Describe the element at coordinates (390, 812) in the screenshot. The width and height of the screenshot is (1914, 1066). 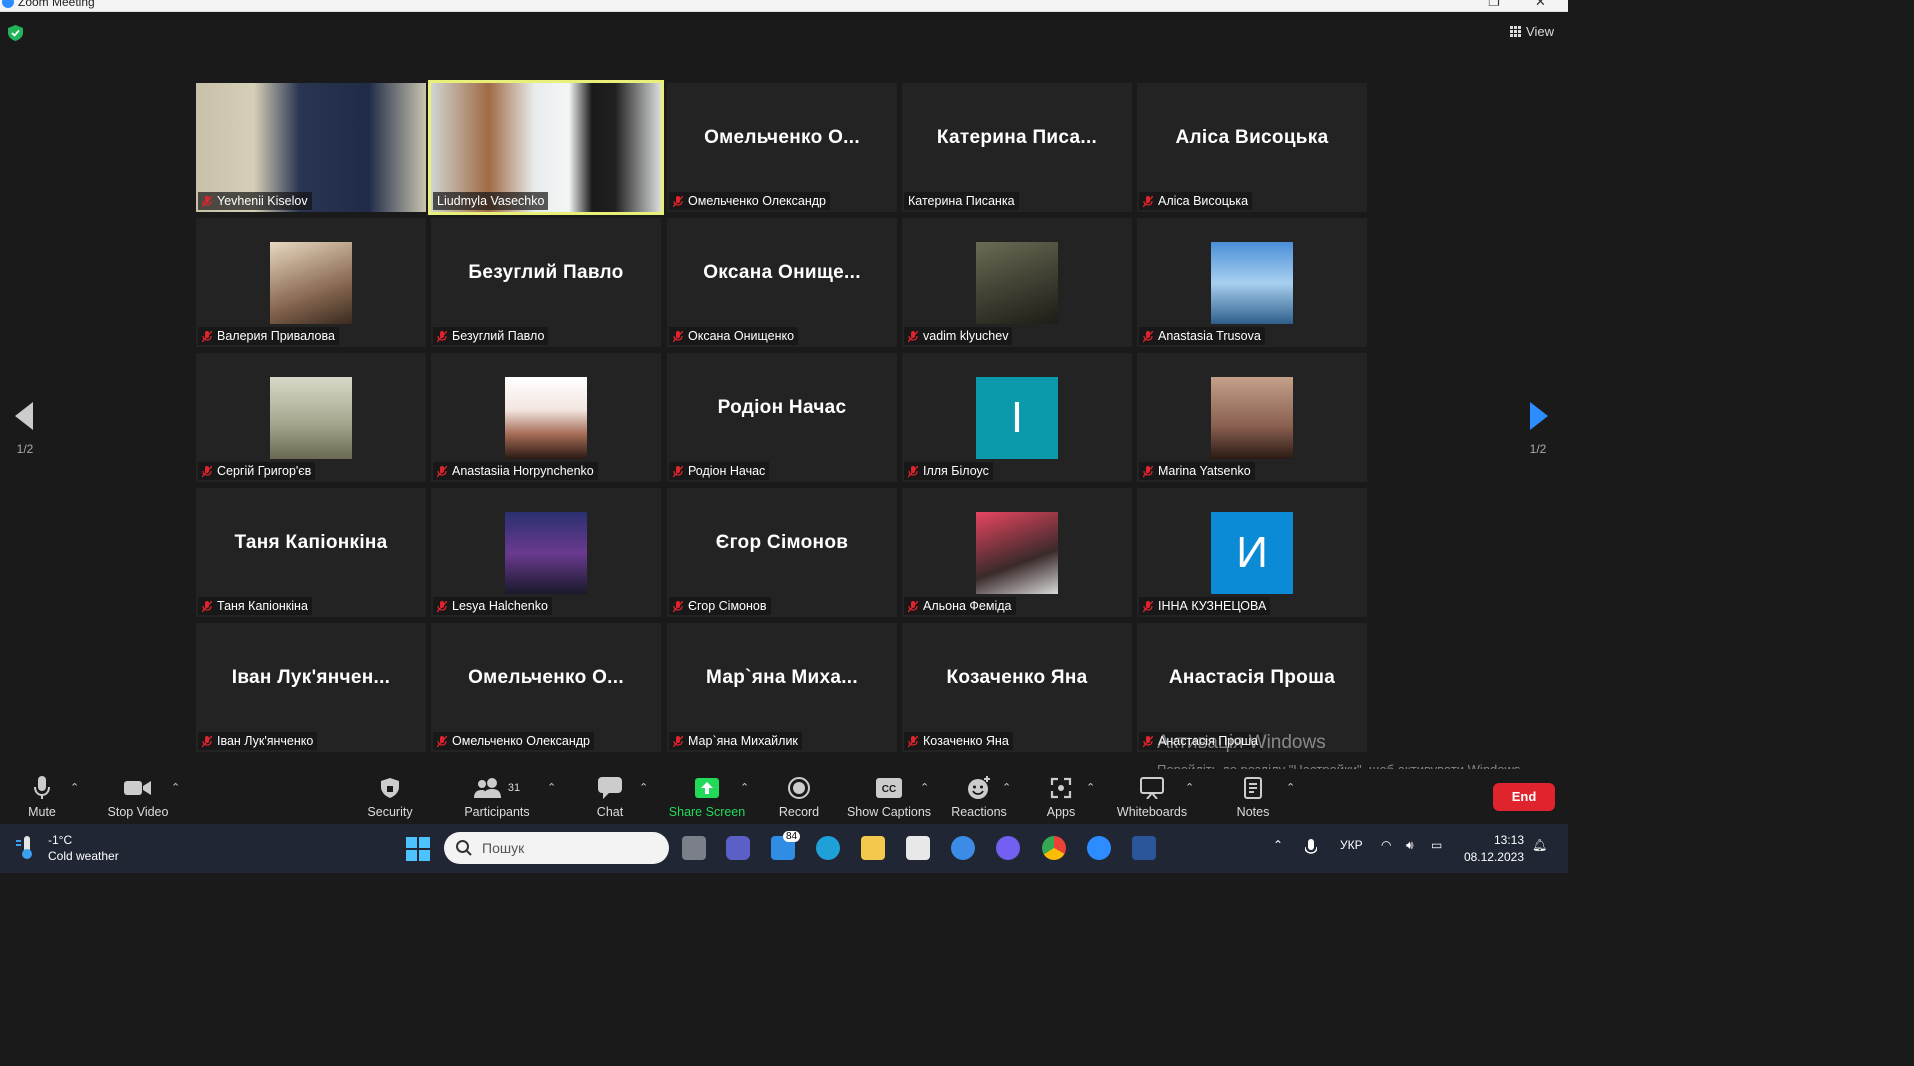
I see `security-label: Security` at that location.